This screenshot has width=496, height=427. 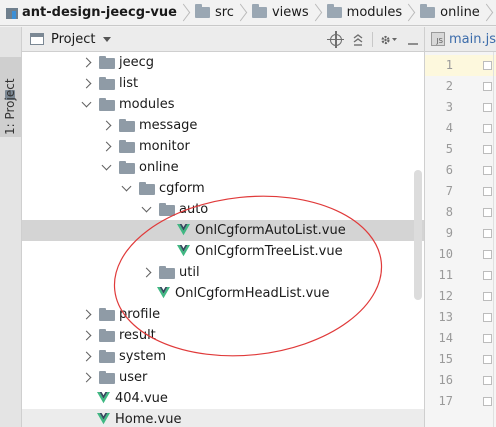 I want to click on breadcrumb-item: online, so click(x=453, y=12).